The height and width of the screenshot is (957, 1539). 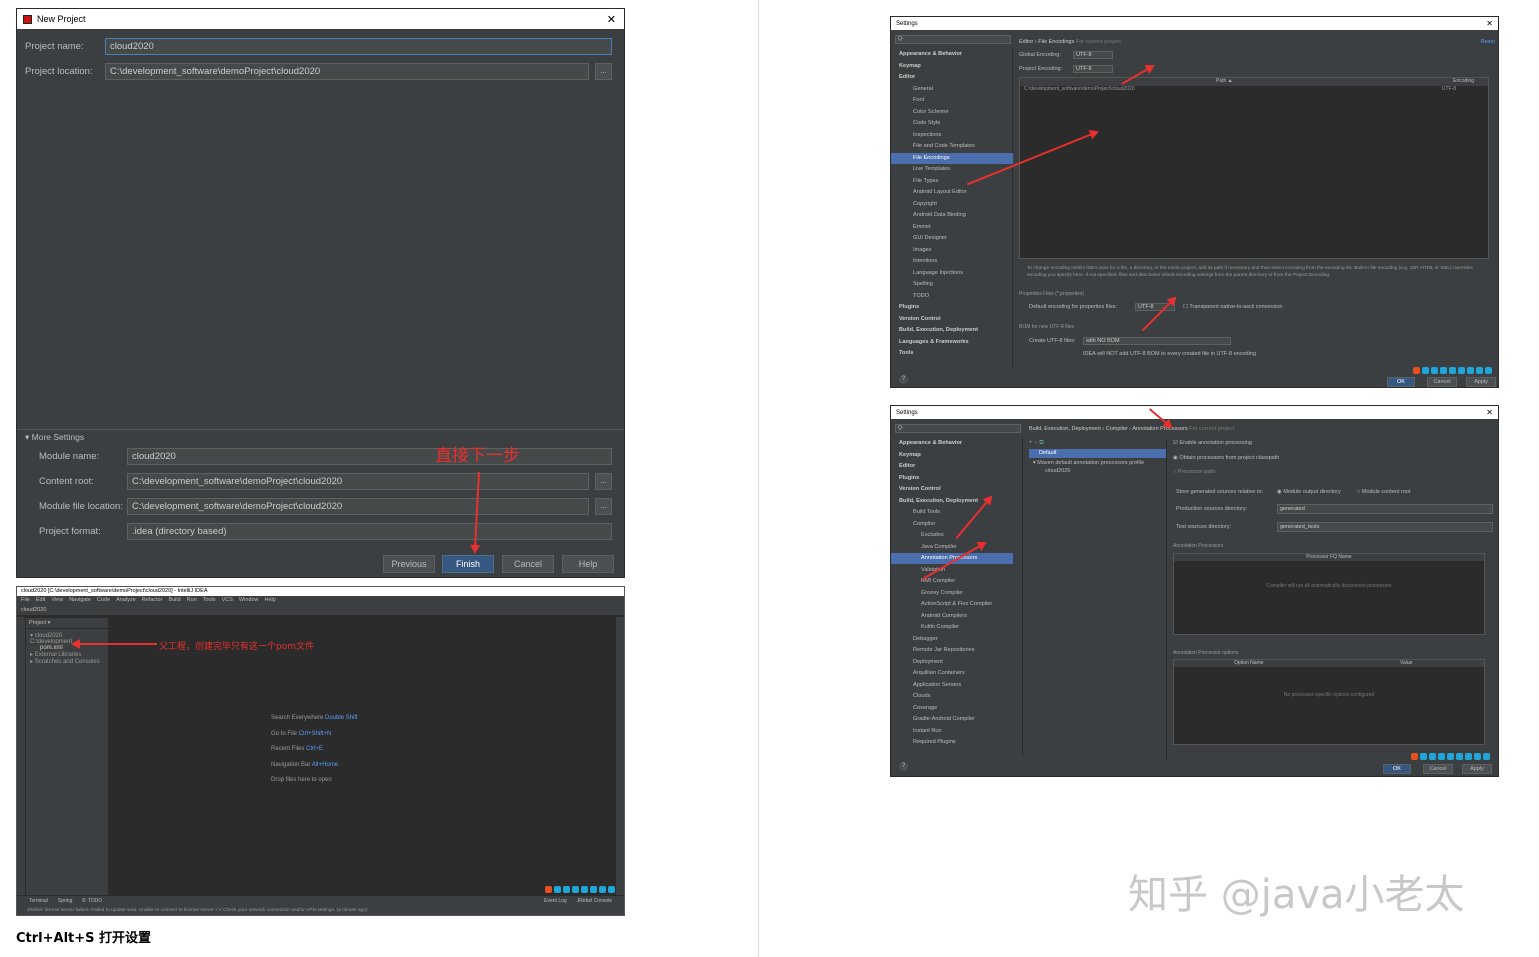 What do you see at coordinates (952, 100) in the screenshot?
I see `tree-item-font: Font` at bounding box center [952, 100].